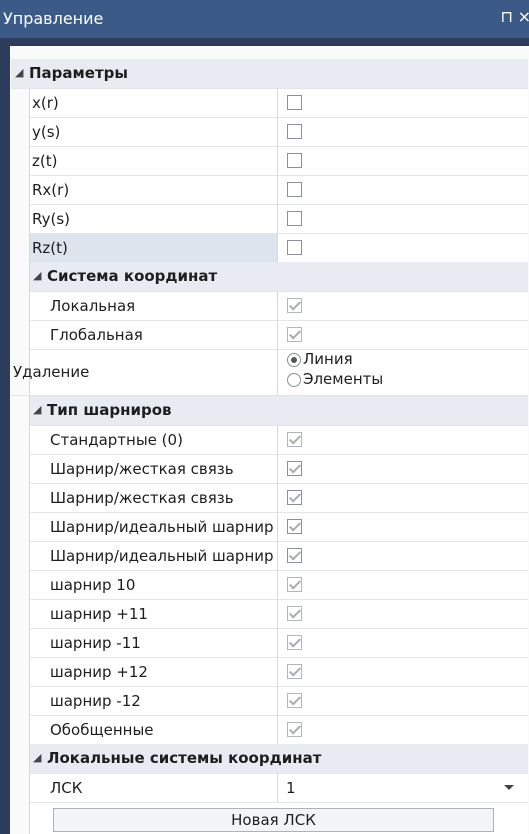  Describe the element at coordinates (294, 131) in the screenshot. I see `checkbox-ys` at that location.